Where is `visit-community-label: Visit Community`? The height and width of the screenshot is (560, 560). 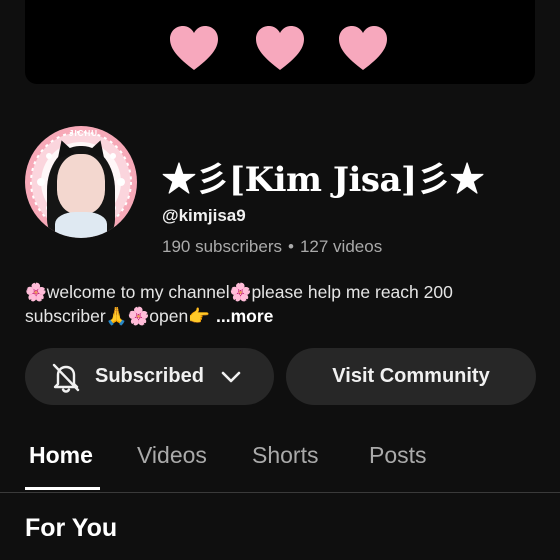
visit-community-label: Visit Community is located at coordinates (411, 376).